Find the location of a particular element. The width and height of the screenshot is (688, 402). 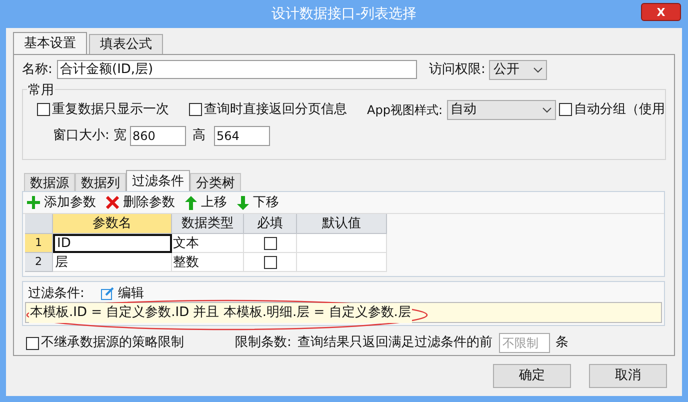

tab: 填表公式 is located at coordinates (126, 44).